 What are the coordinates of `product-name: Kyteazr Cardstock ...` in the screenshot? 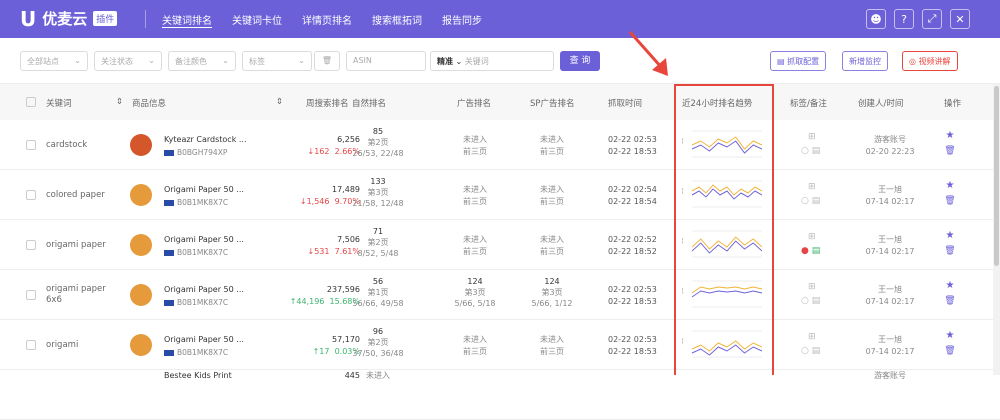 It's located at (205, 139).